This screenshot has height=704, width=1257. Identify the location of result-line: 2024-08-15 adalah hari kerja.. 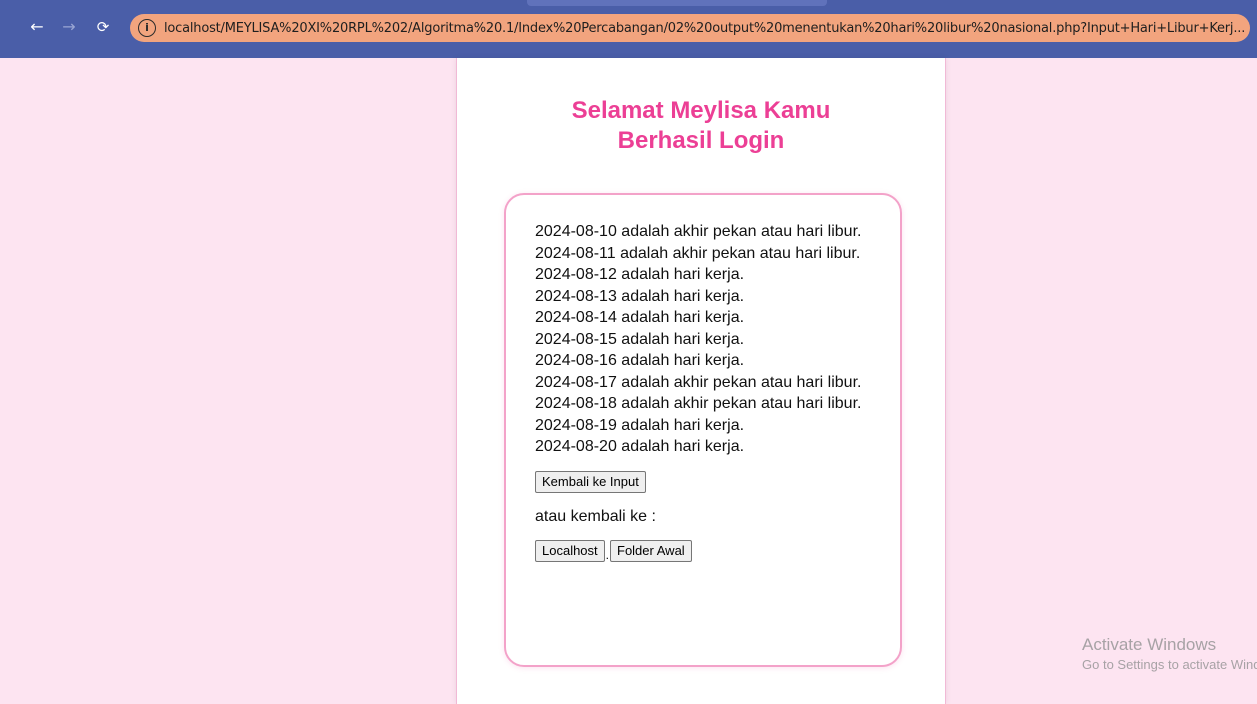
(640, 339).